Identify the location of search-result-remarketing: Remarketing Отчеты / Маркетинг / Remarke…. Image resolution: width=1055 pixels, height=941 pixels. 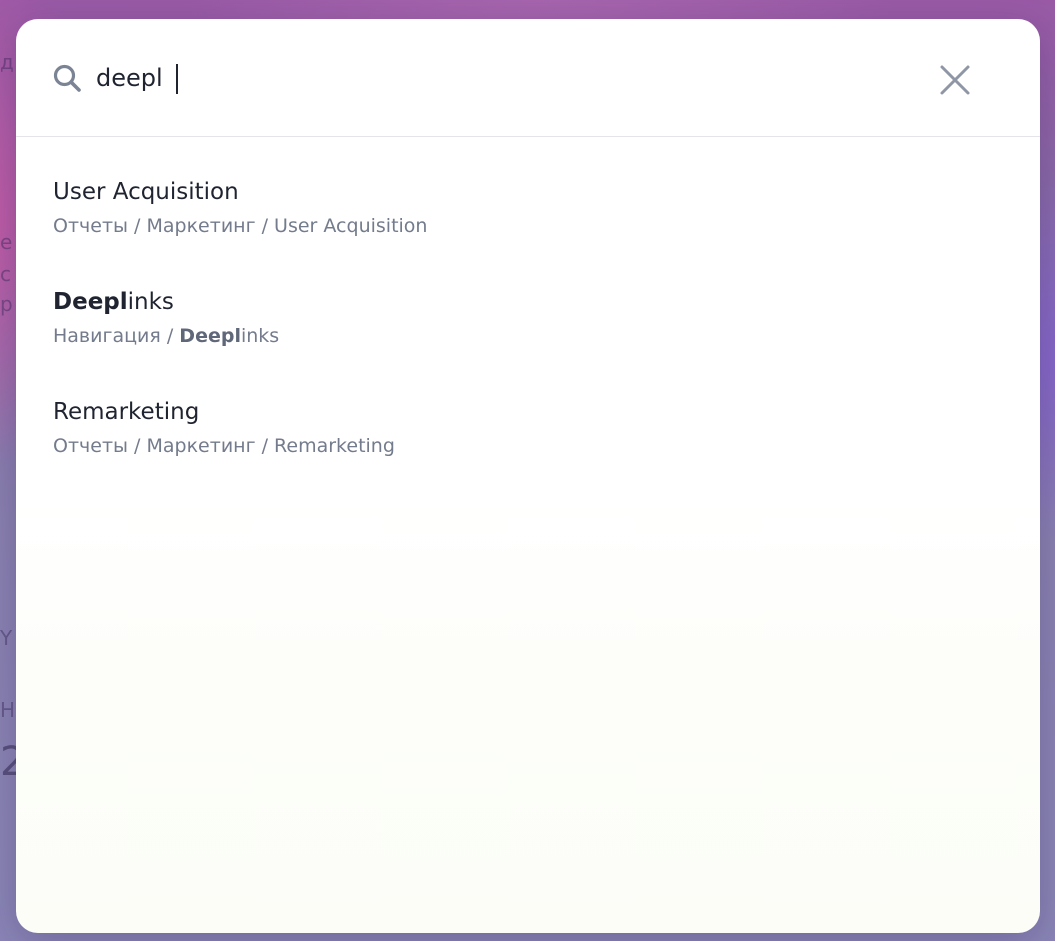
(528, 412).